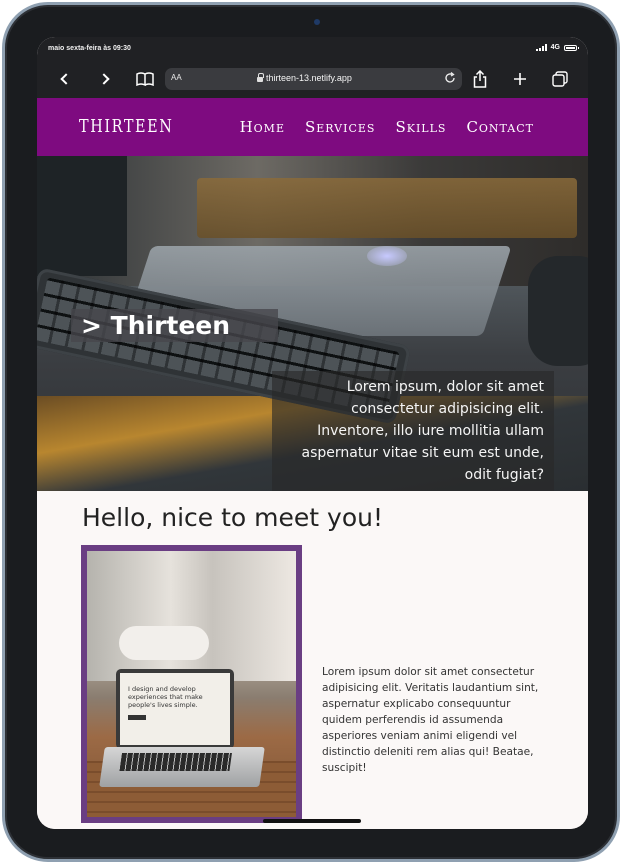 The width and height of the screenshot is (624, 865). Describe the element at coordinates (387, 127) in the screenshot. I see `site-nav: Home Services Skills Contact` at that location.